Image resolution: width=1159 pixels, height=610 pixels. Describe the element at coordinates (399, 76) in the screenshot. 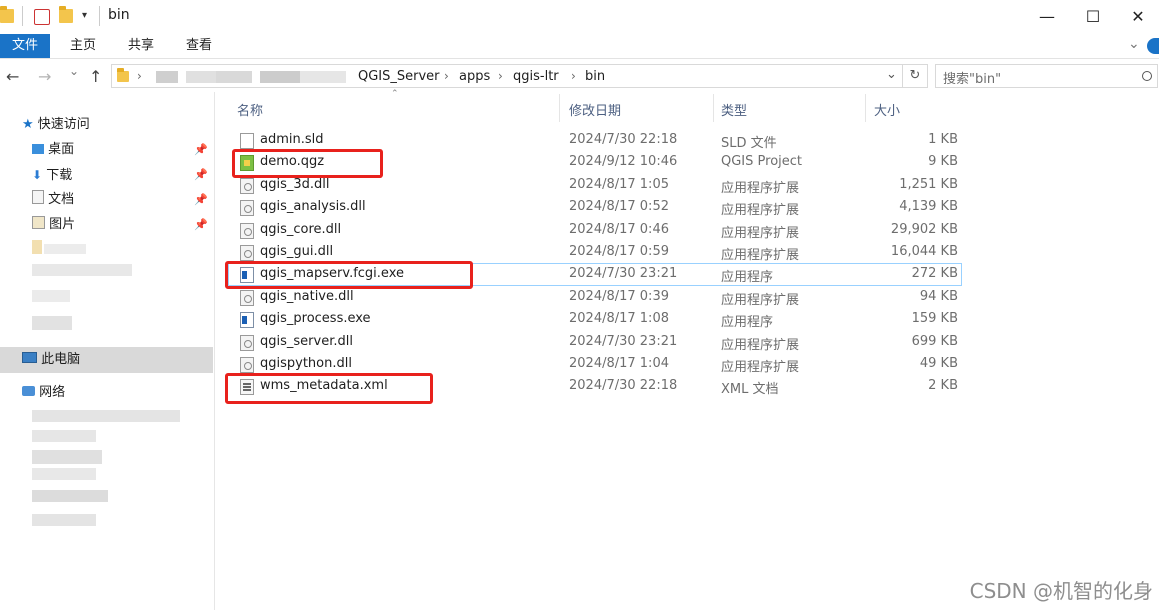

I see `breadcrumb-qgis-server: QGIS_Server` at that location.